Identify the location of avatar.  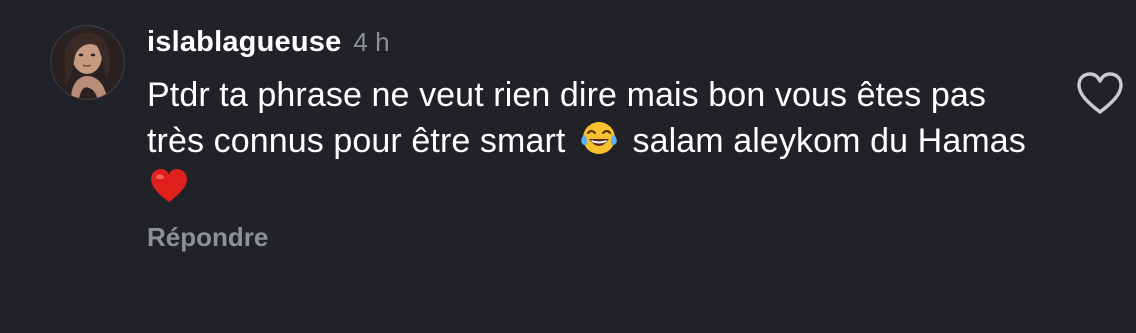
(87, 62).